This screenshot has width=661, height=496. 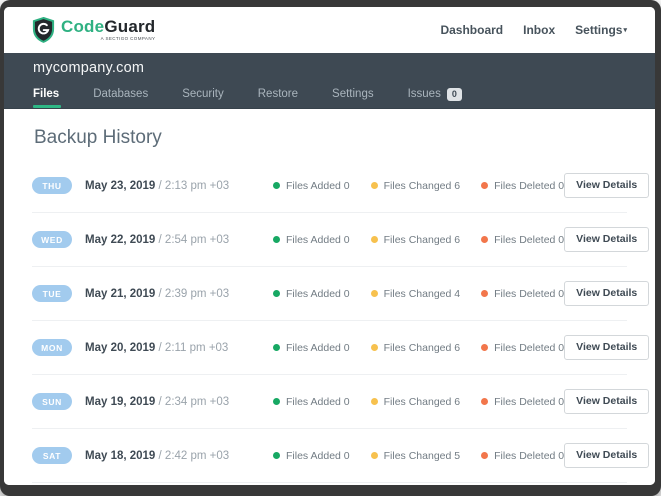 I want to click on codeguard-logo: CodeGuard A SECTIGO COMPANY, so click(x=93, y=30).